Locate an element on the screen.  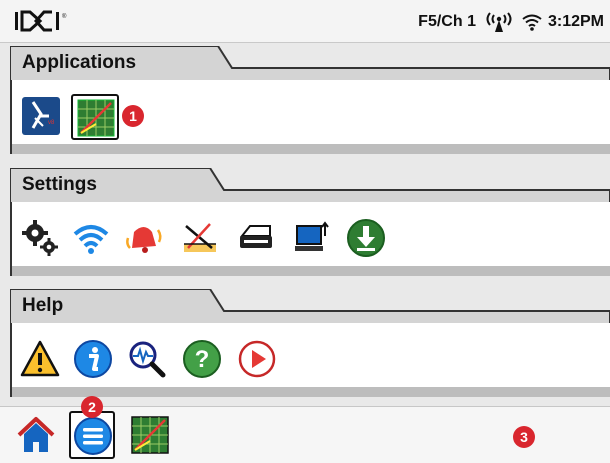
computer-transfer-icon is located at coordinates (311, 238).